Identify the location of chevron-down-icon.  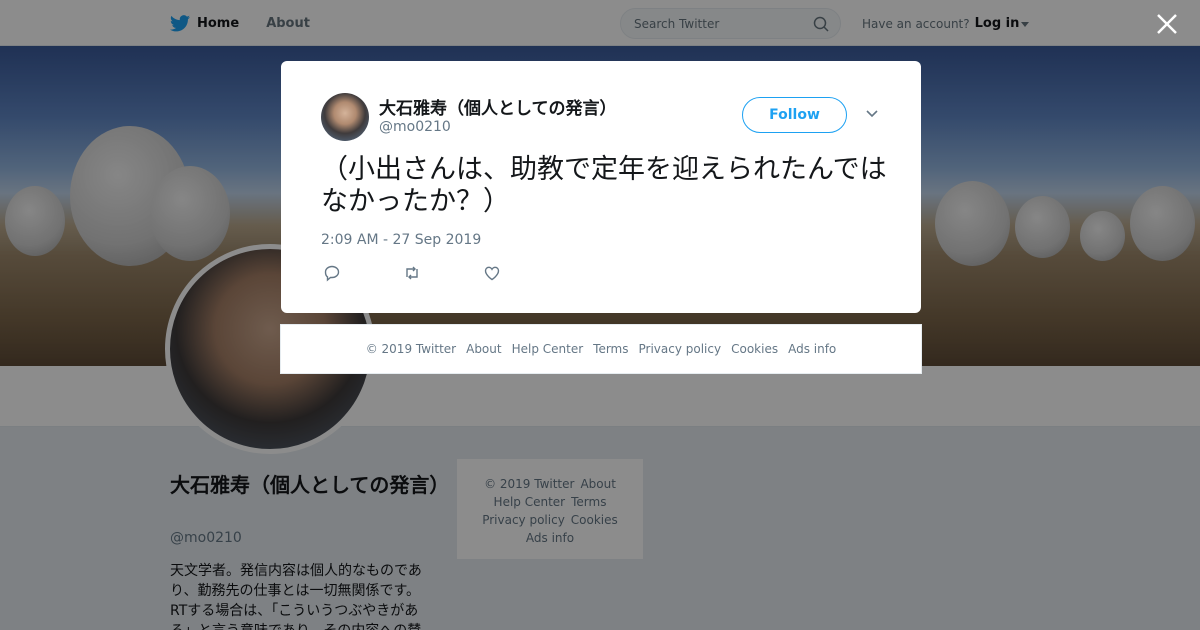
(872, 114).